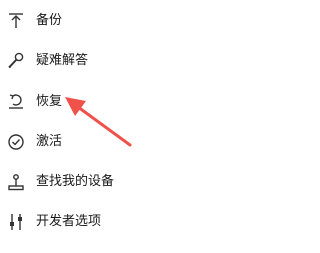  Describe the element at coordinates (16, 61) in the screenshot. I see `wrench-icon` at that location.